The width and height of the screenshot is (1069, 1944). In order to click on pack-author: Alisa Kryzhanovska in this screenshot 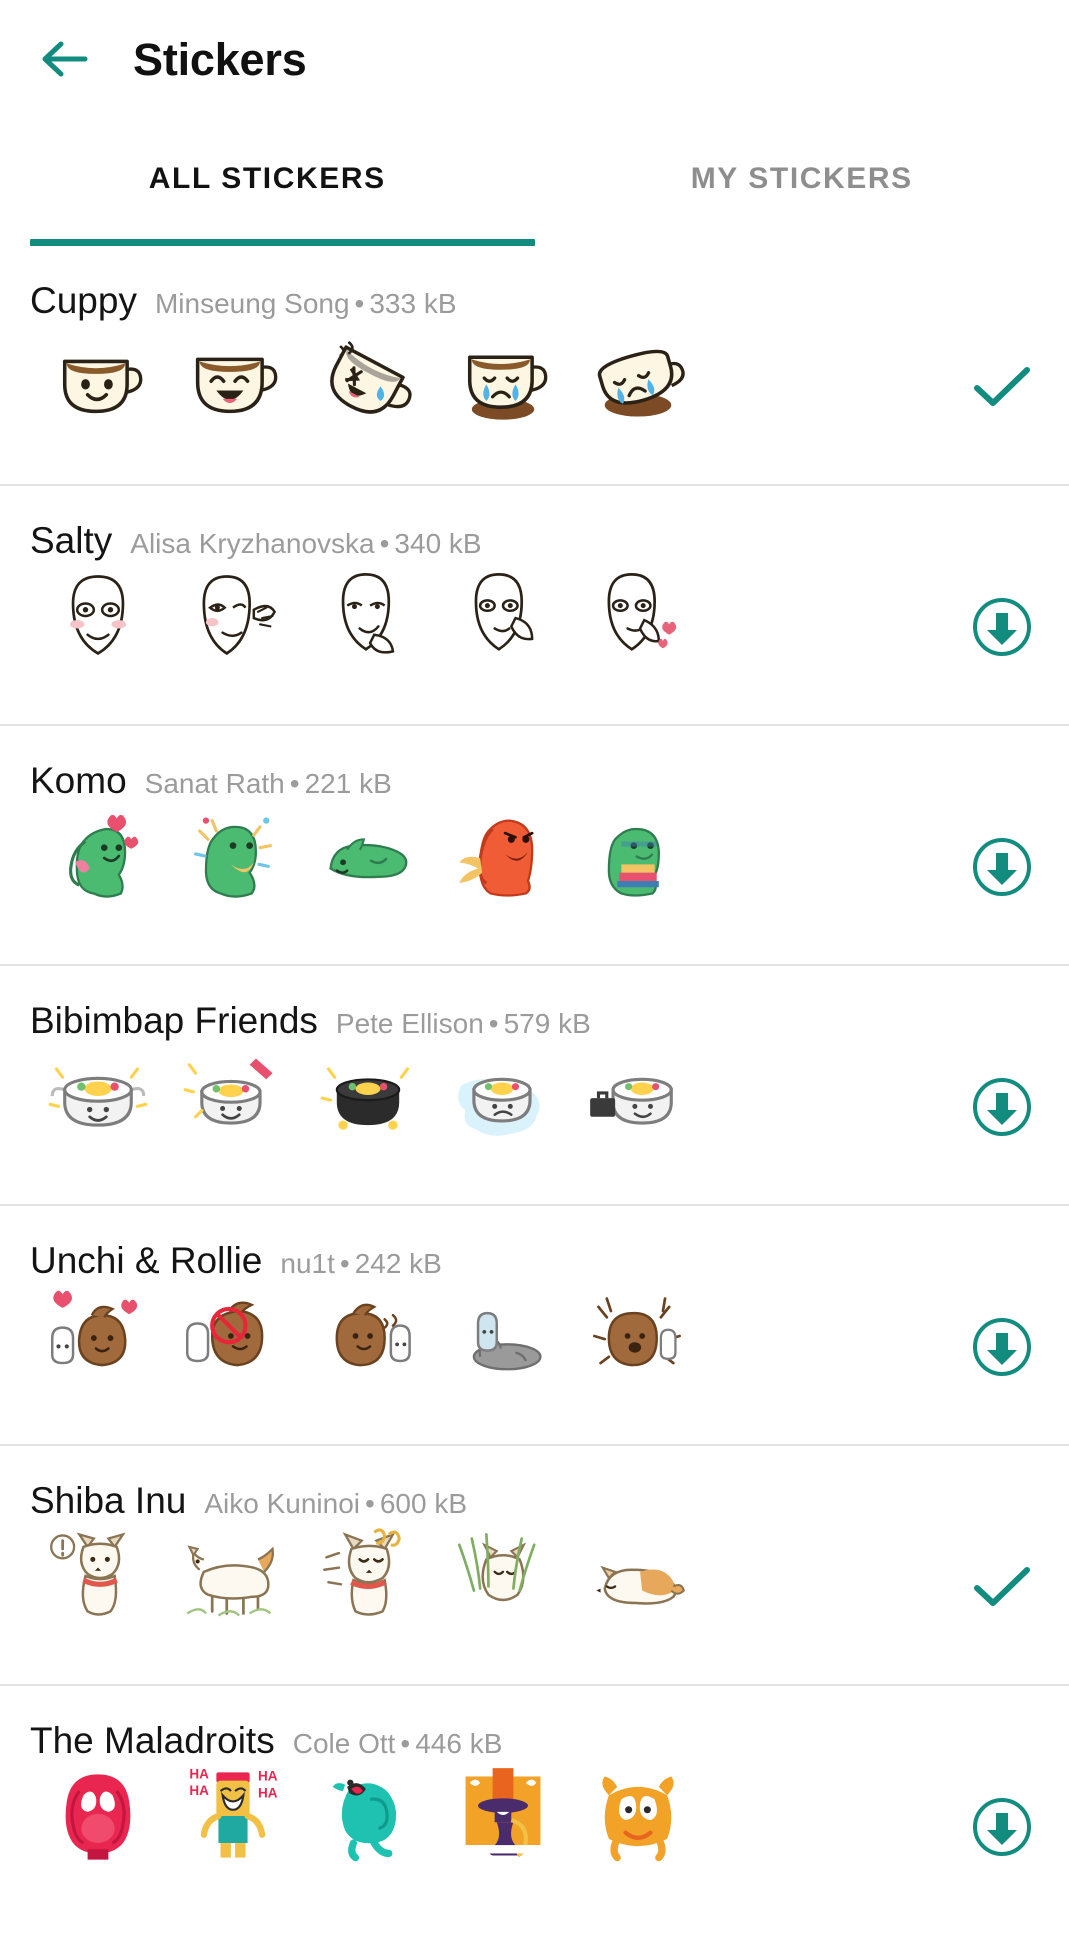, I will do `click(252, 543)`.